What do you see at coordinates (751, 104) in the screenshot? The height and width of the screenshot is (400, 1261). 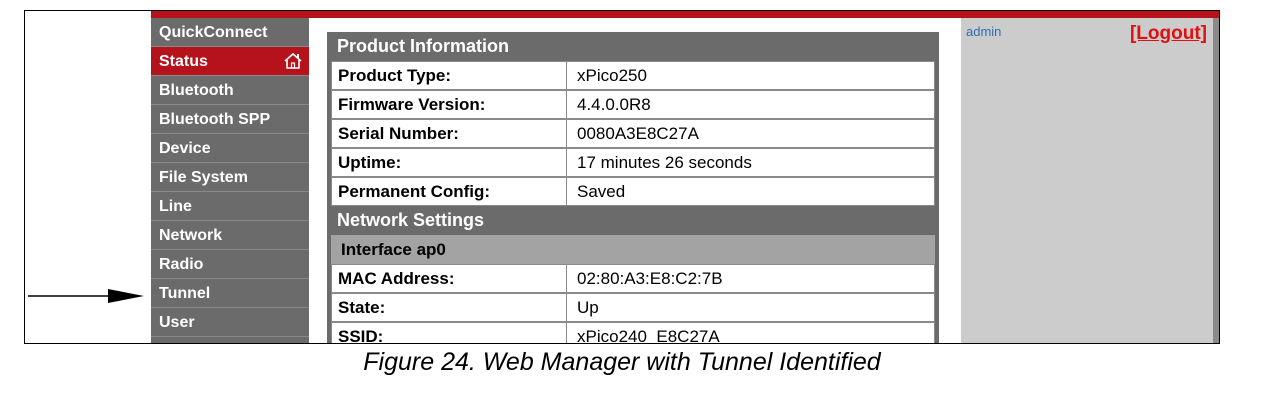 I see `row-value: 4.4.0.0R8` at bounding box center [751, 104].